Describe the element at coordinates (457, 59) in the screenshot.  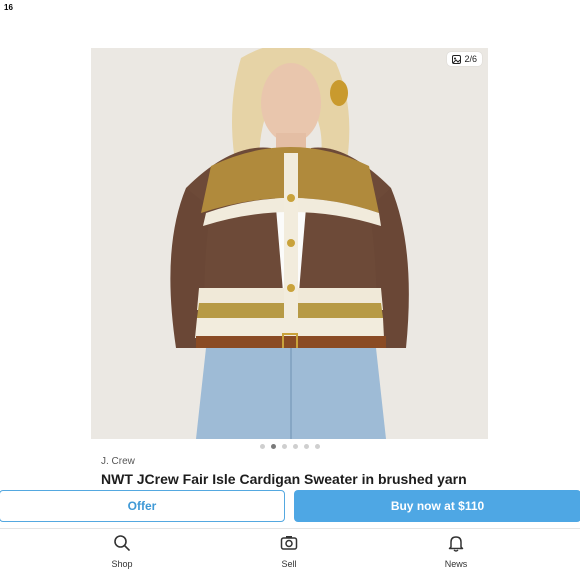
I see `gallery-icon` at that location.